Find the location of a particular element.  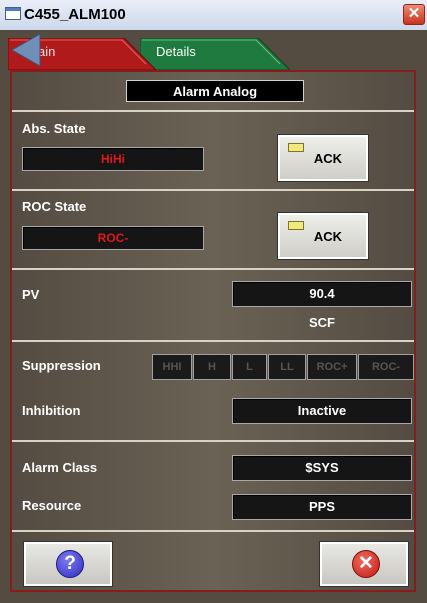

tab-details: Details is located at coordinates (215, 54).